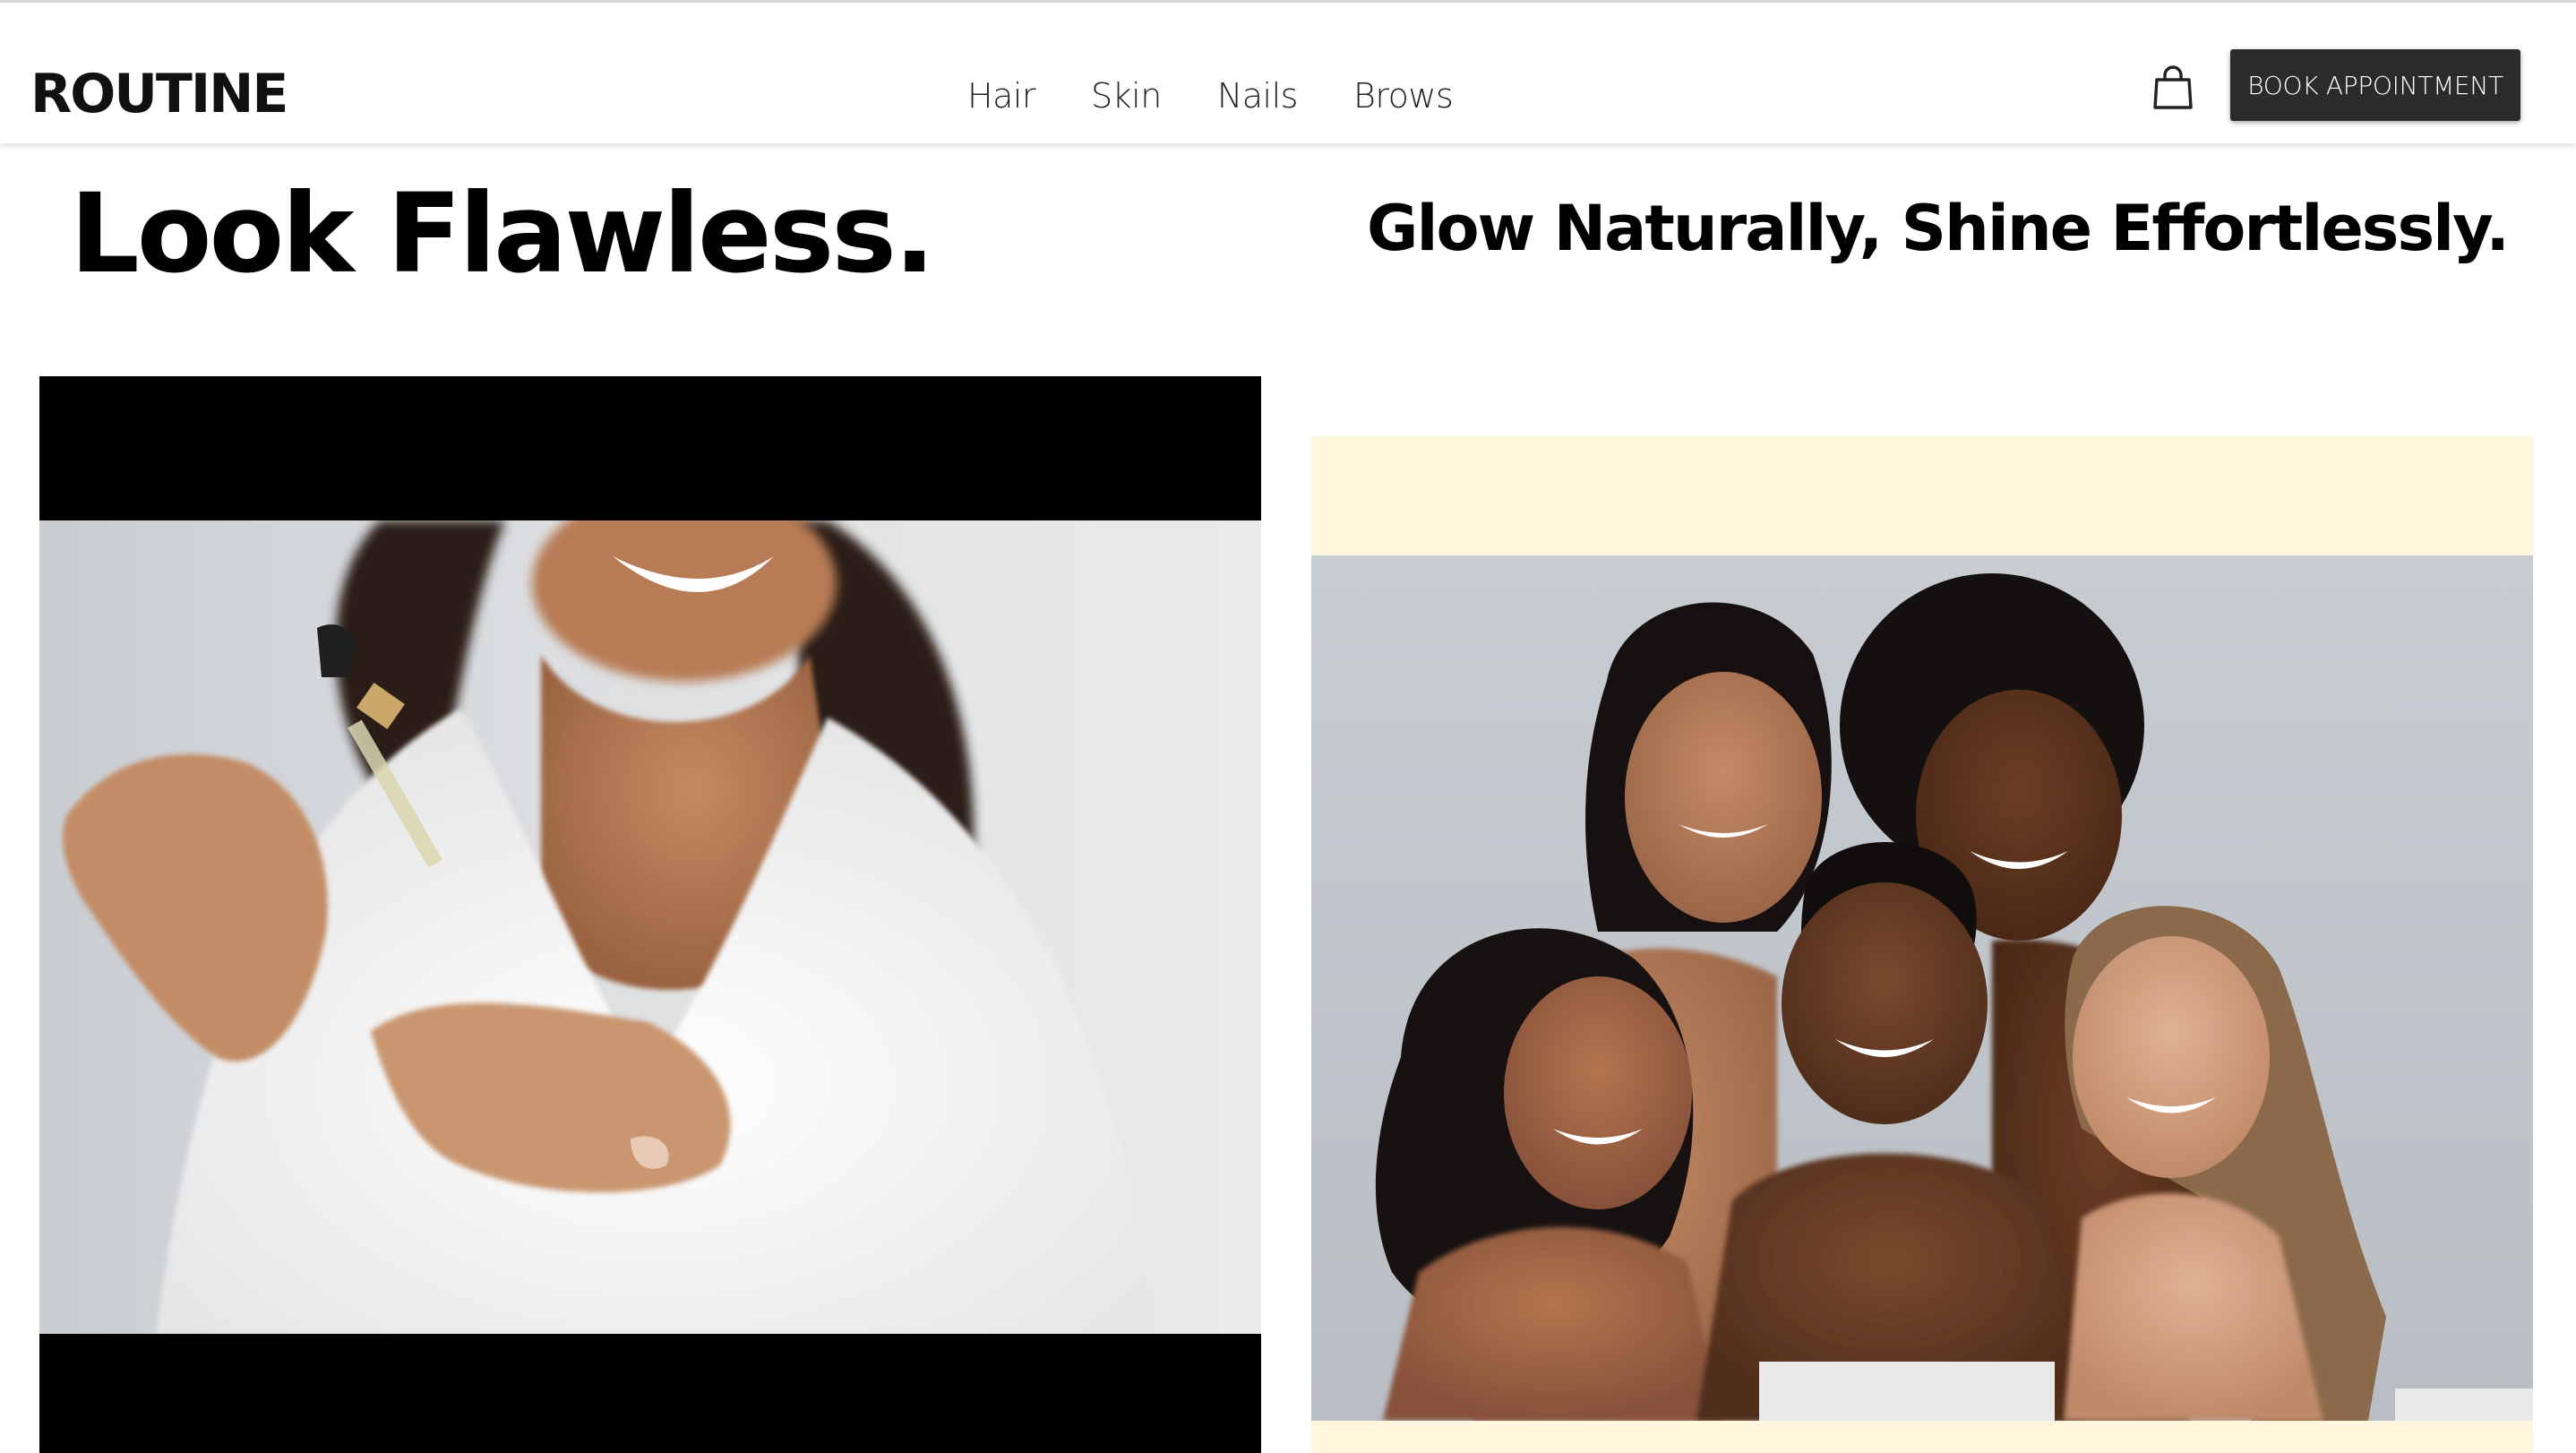 Image resolution: width=2576 pixels, height=1453 pixels. I want to click on logo-text: ROUTINE, so click(159, 94).